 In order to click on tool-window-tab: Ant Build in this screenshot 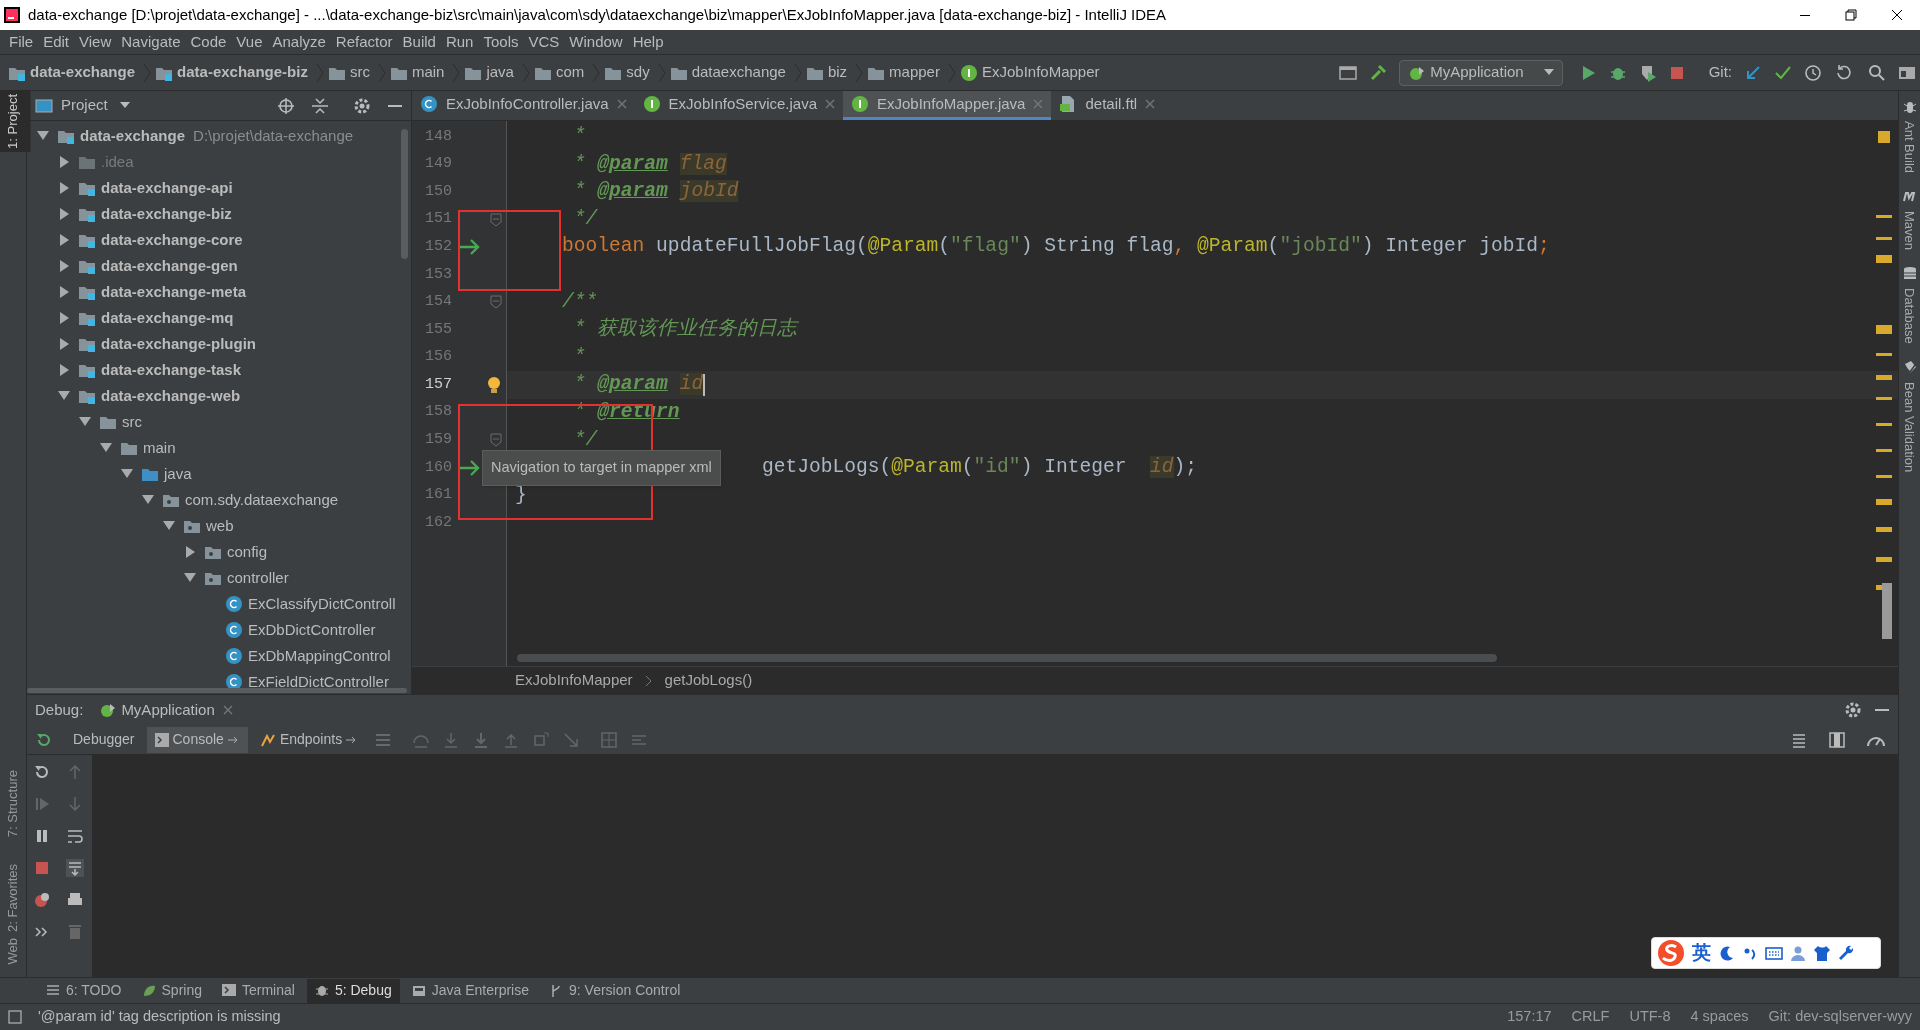, I will do `click(1909, 147)`.